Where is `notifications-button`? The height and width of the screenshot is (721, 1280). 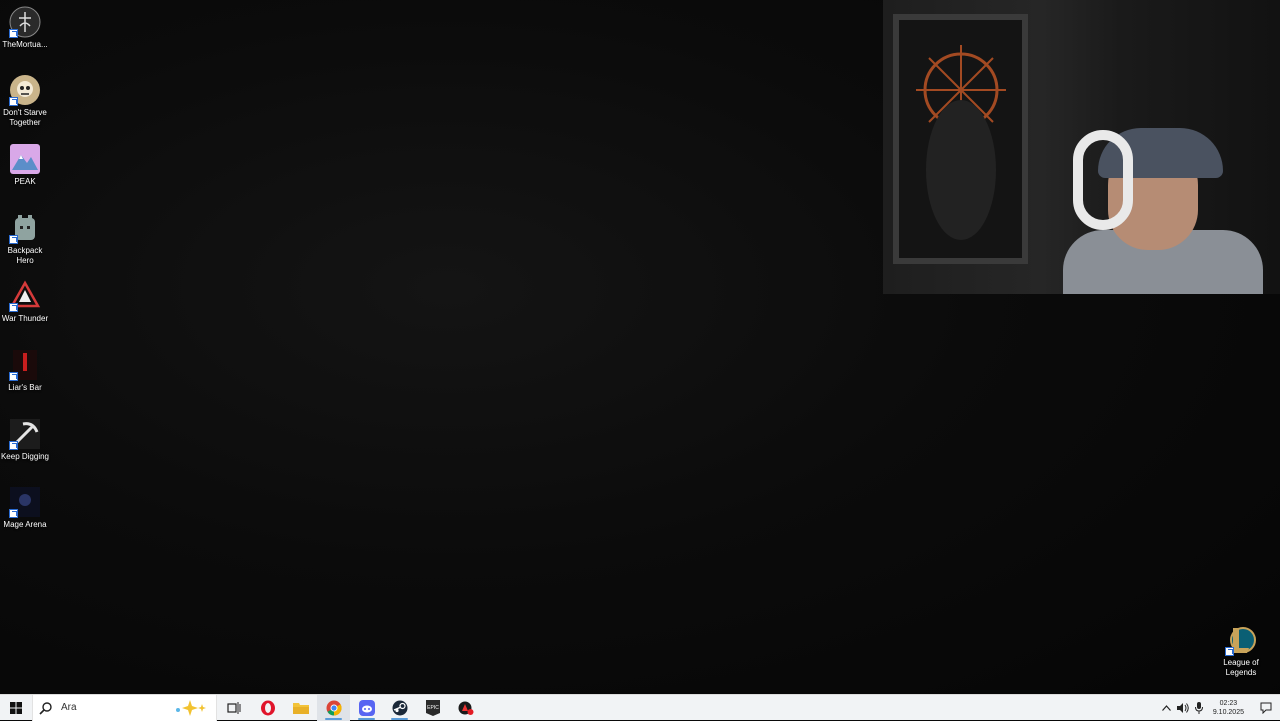
notifications-button is located at coordinates (1266, 708).